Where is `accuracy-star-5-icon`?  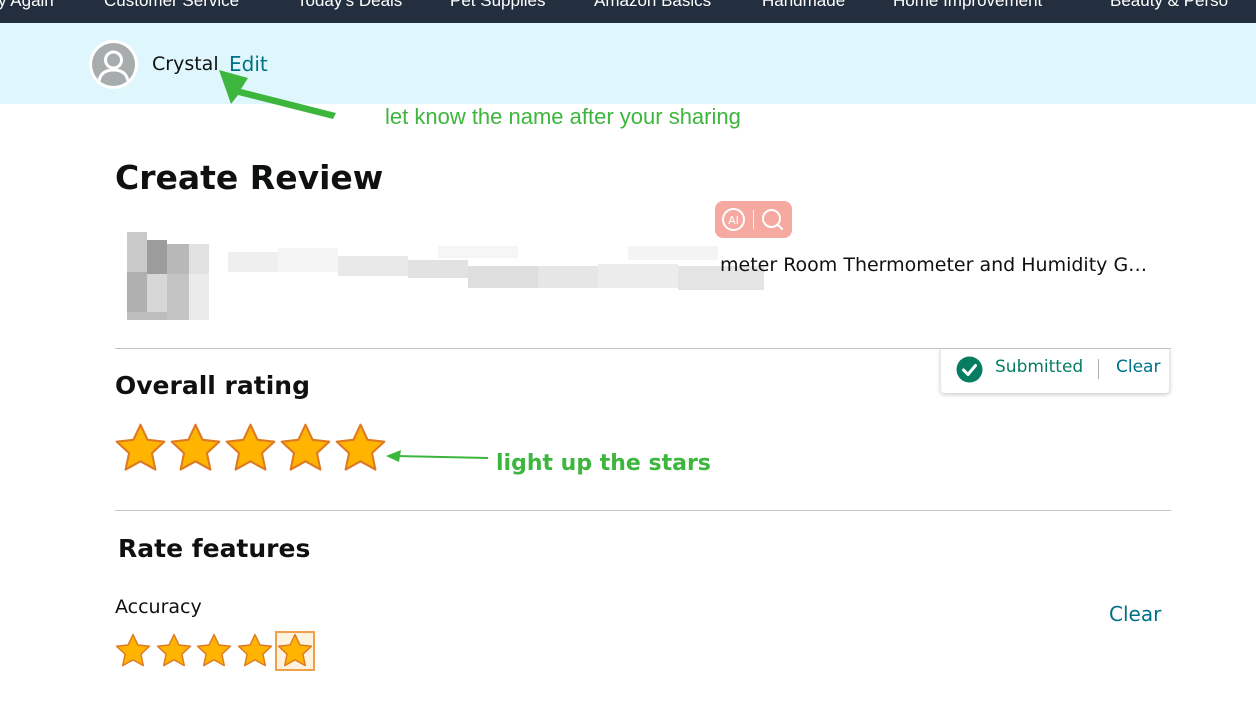
accuracy-star-5-icon is located at coordinates (295, 651).